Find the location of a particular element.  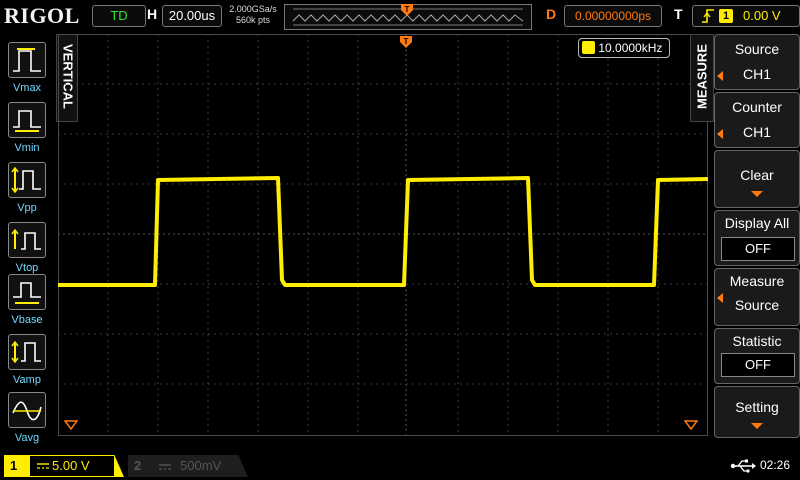

trigger-settings: 1 0.00 V is located at coordinates (746, 16).